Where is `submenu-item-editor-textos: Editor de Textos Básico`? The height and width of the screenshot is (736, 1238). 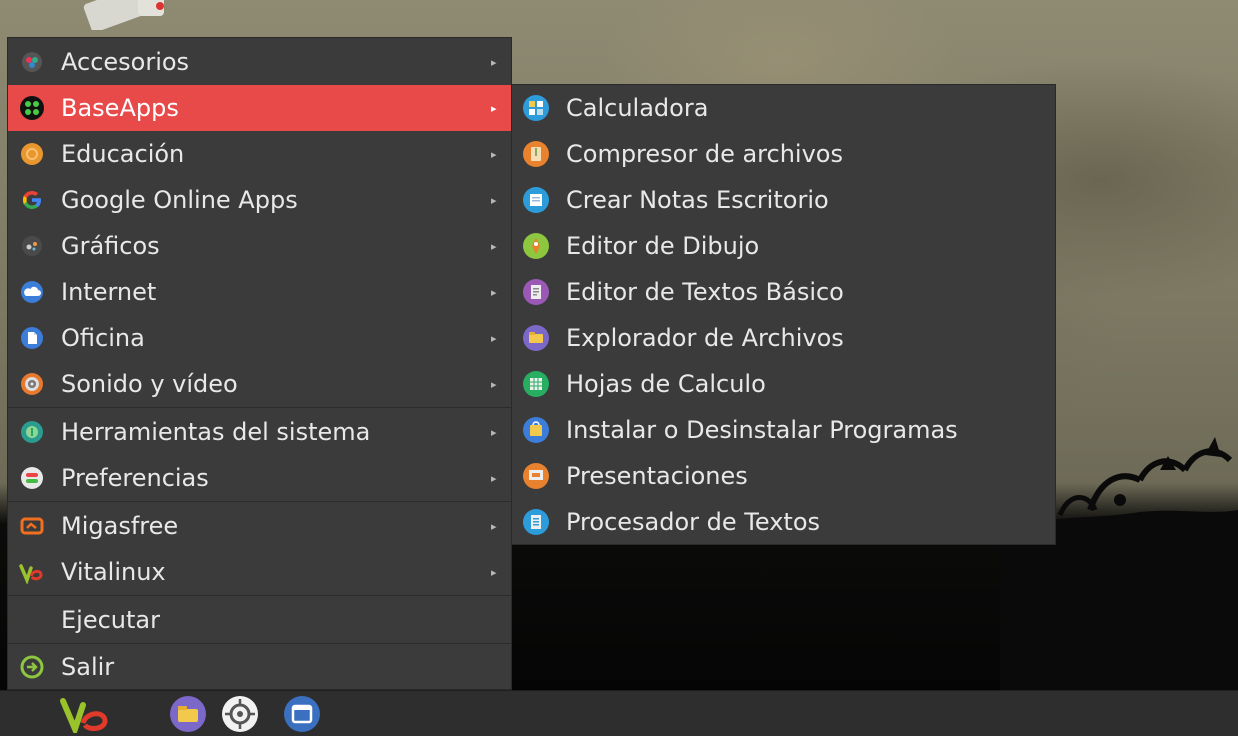
submenu-item-editor-textos: Editor de Textos Básico is located at coordinates (783, 292).